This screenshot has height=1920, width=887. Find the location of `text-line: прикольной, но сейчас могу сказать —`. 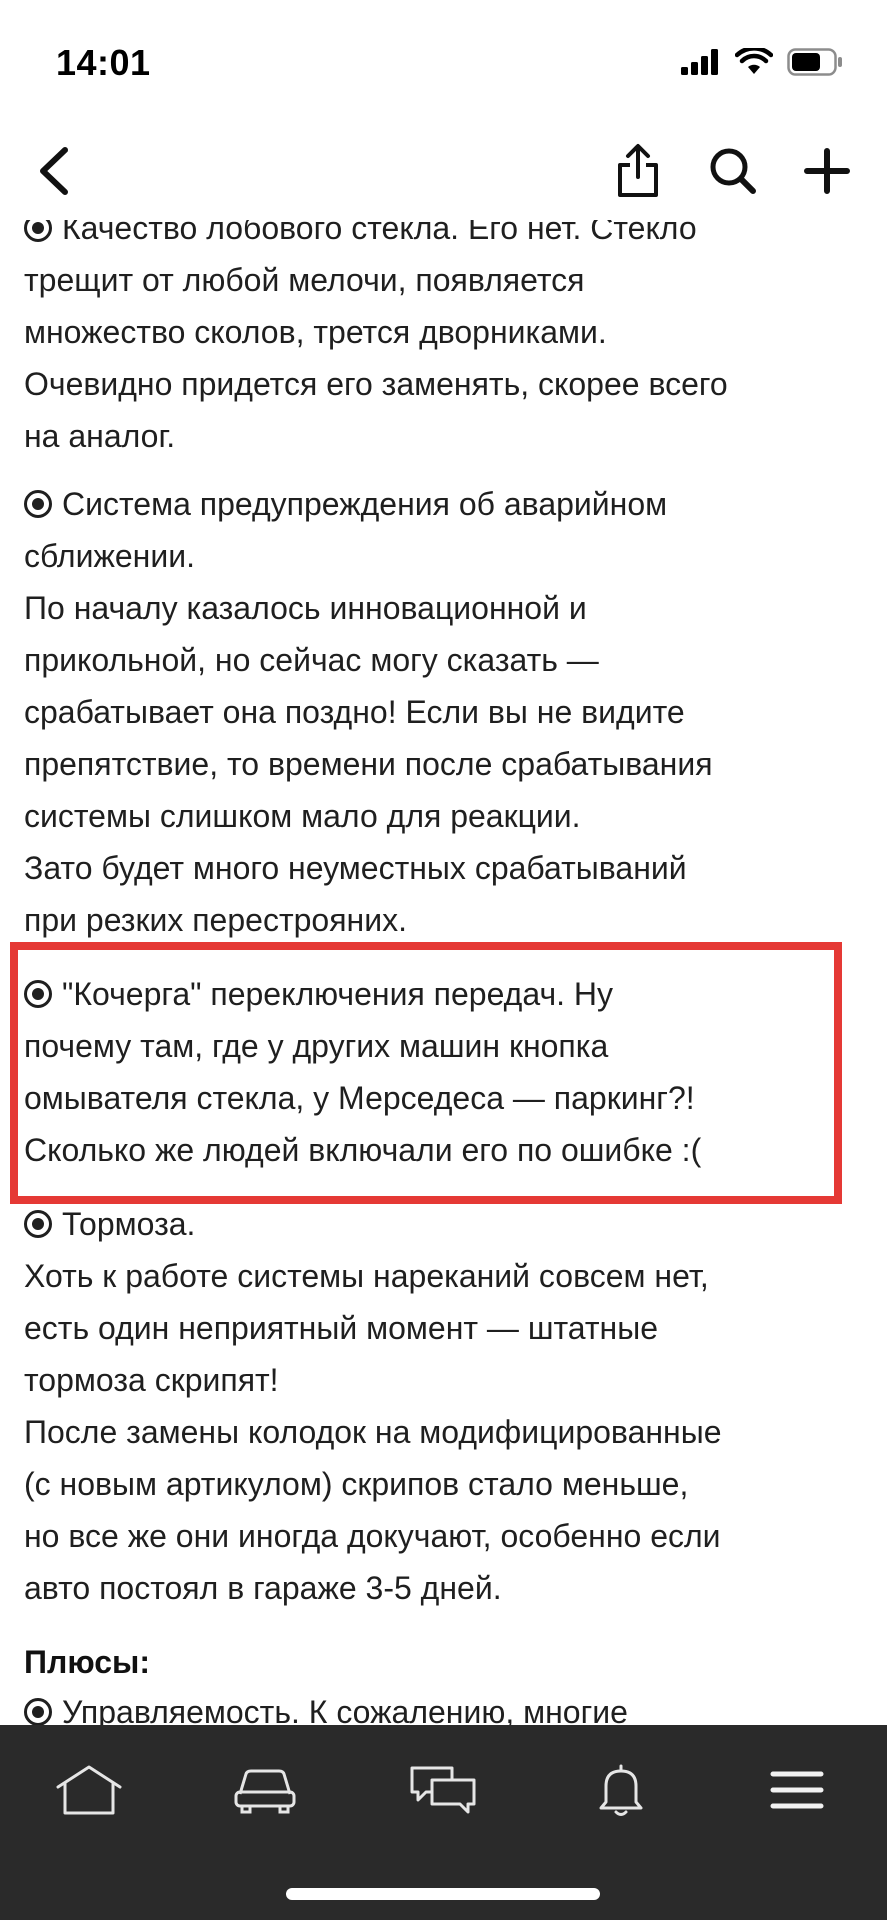

text-line: прикольной, но сейчас могу сказать — is located at coordinates (311, 660).